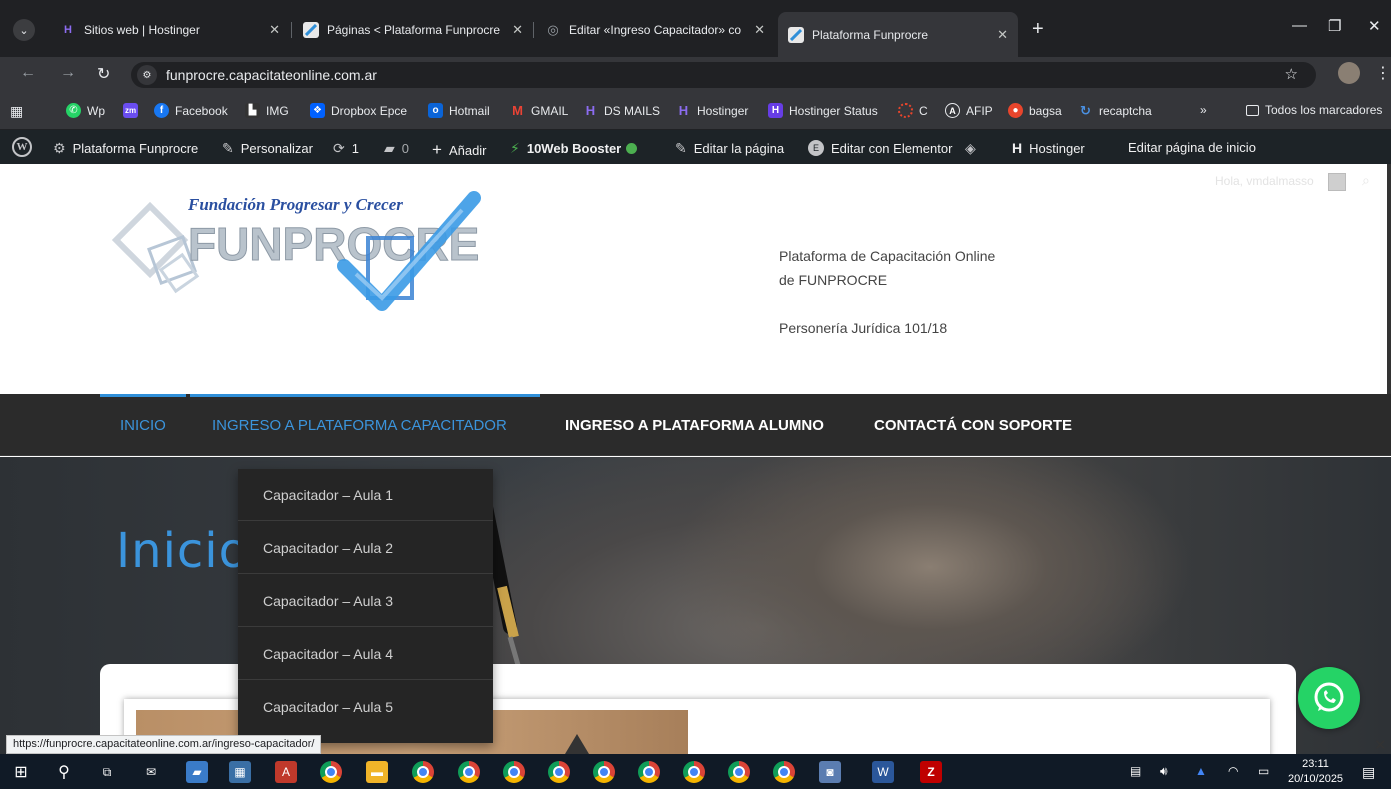 This screenshot has height=789, width=1391. I want to click on task-view-icon: ⧉, so click(107, 772).